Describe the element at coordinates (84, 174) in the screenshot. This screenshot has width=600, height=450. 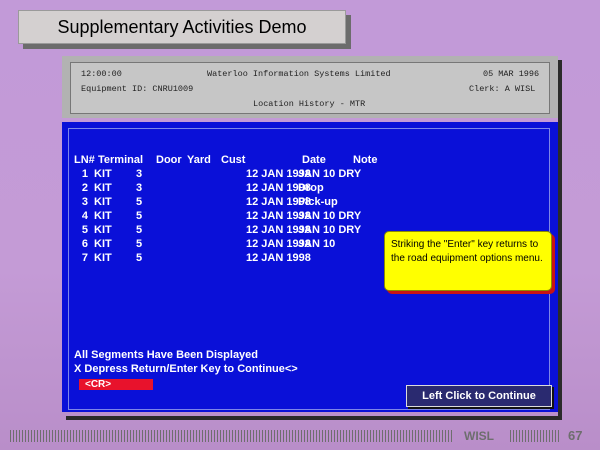
I see `cell-ln: 1` at that location.